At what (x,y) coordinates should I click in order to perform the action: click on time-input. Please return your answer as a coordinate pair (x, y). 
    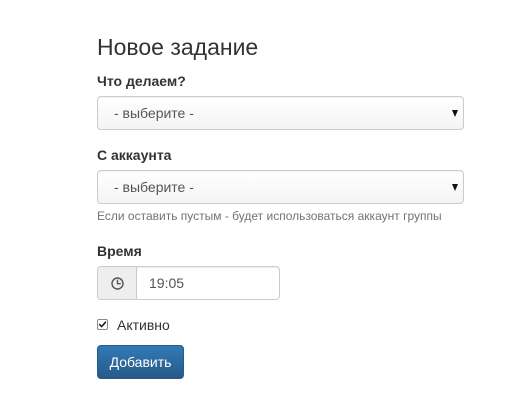
    Looking at the image, I should click on (208, 283).